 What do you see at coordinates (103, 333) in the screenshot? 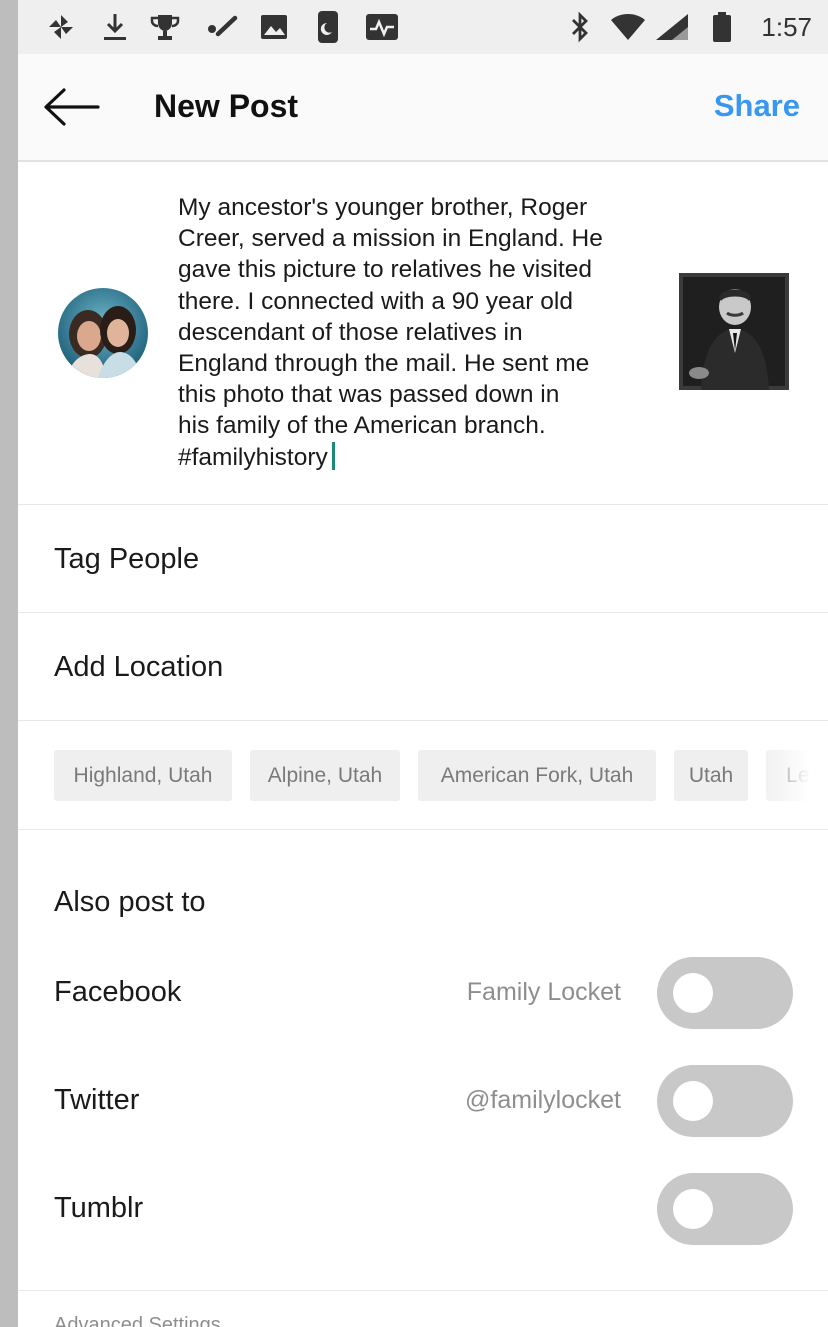
I see `avatar` at bounding box center [103, 333].